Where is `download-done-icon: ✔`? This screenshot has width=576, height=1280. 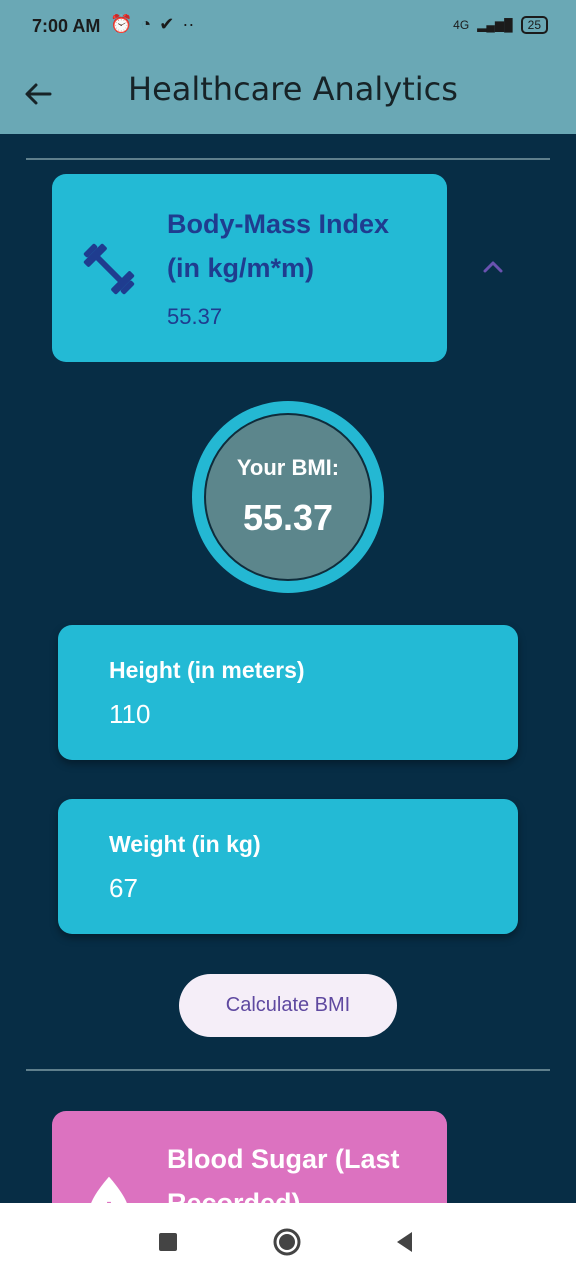
download-done-icon: ✔ is located at coordinates (167, 24).